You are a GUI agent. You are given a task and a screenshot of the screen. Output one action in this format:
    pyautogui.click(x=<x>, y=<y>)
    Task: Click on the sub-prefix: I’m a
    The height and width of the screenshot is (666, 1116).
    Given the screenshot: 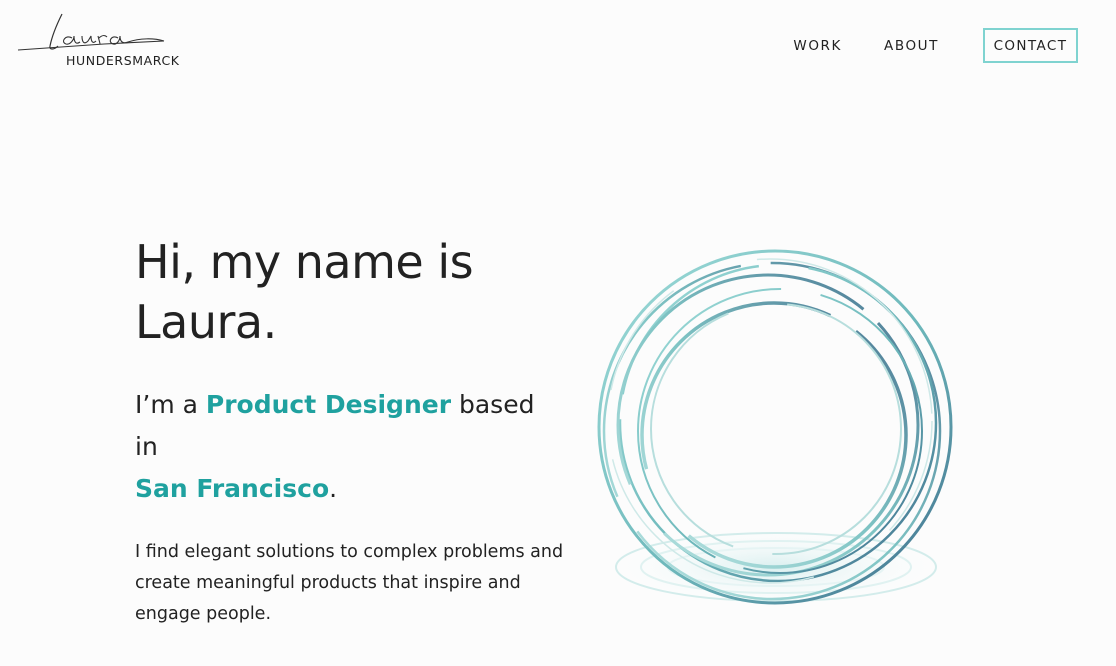 What is the action you would take?
    pyautogui.click(x=170, y=404)
    